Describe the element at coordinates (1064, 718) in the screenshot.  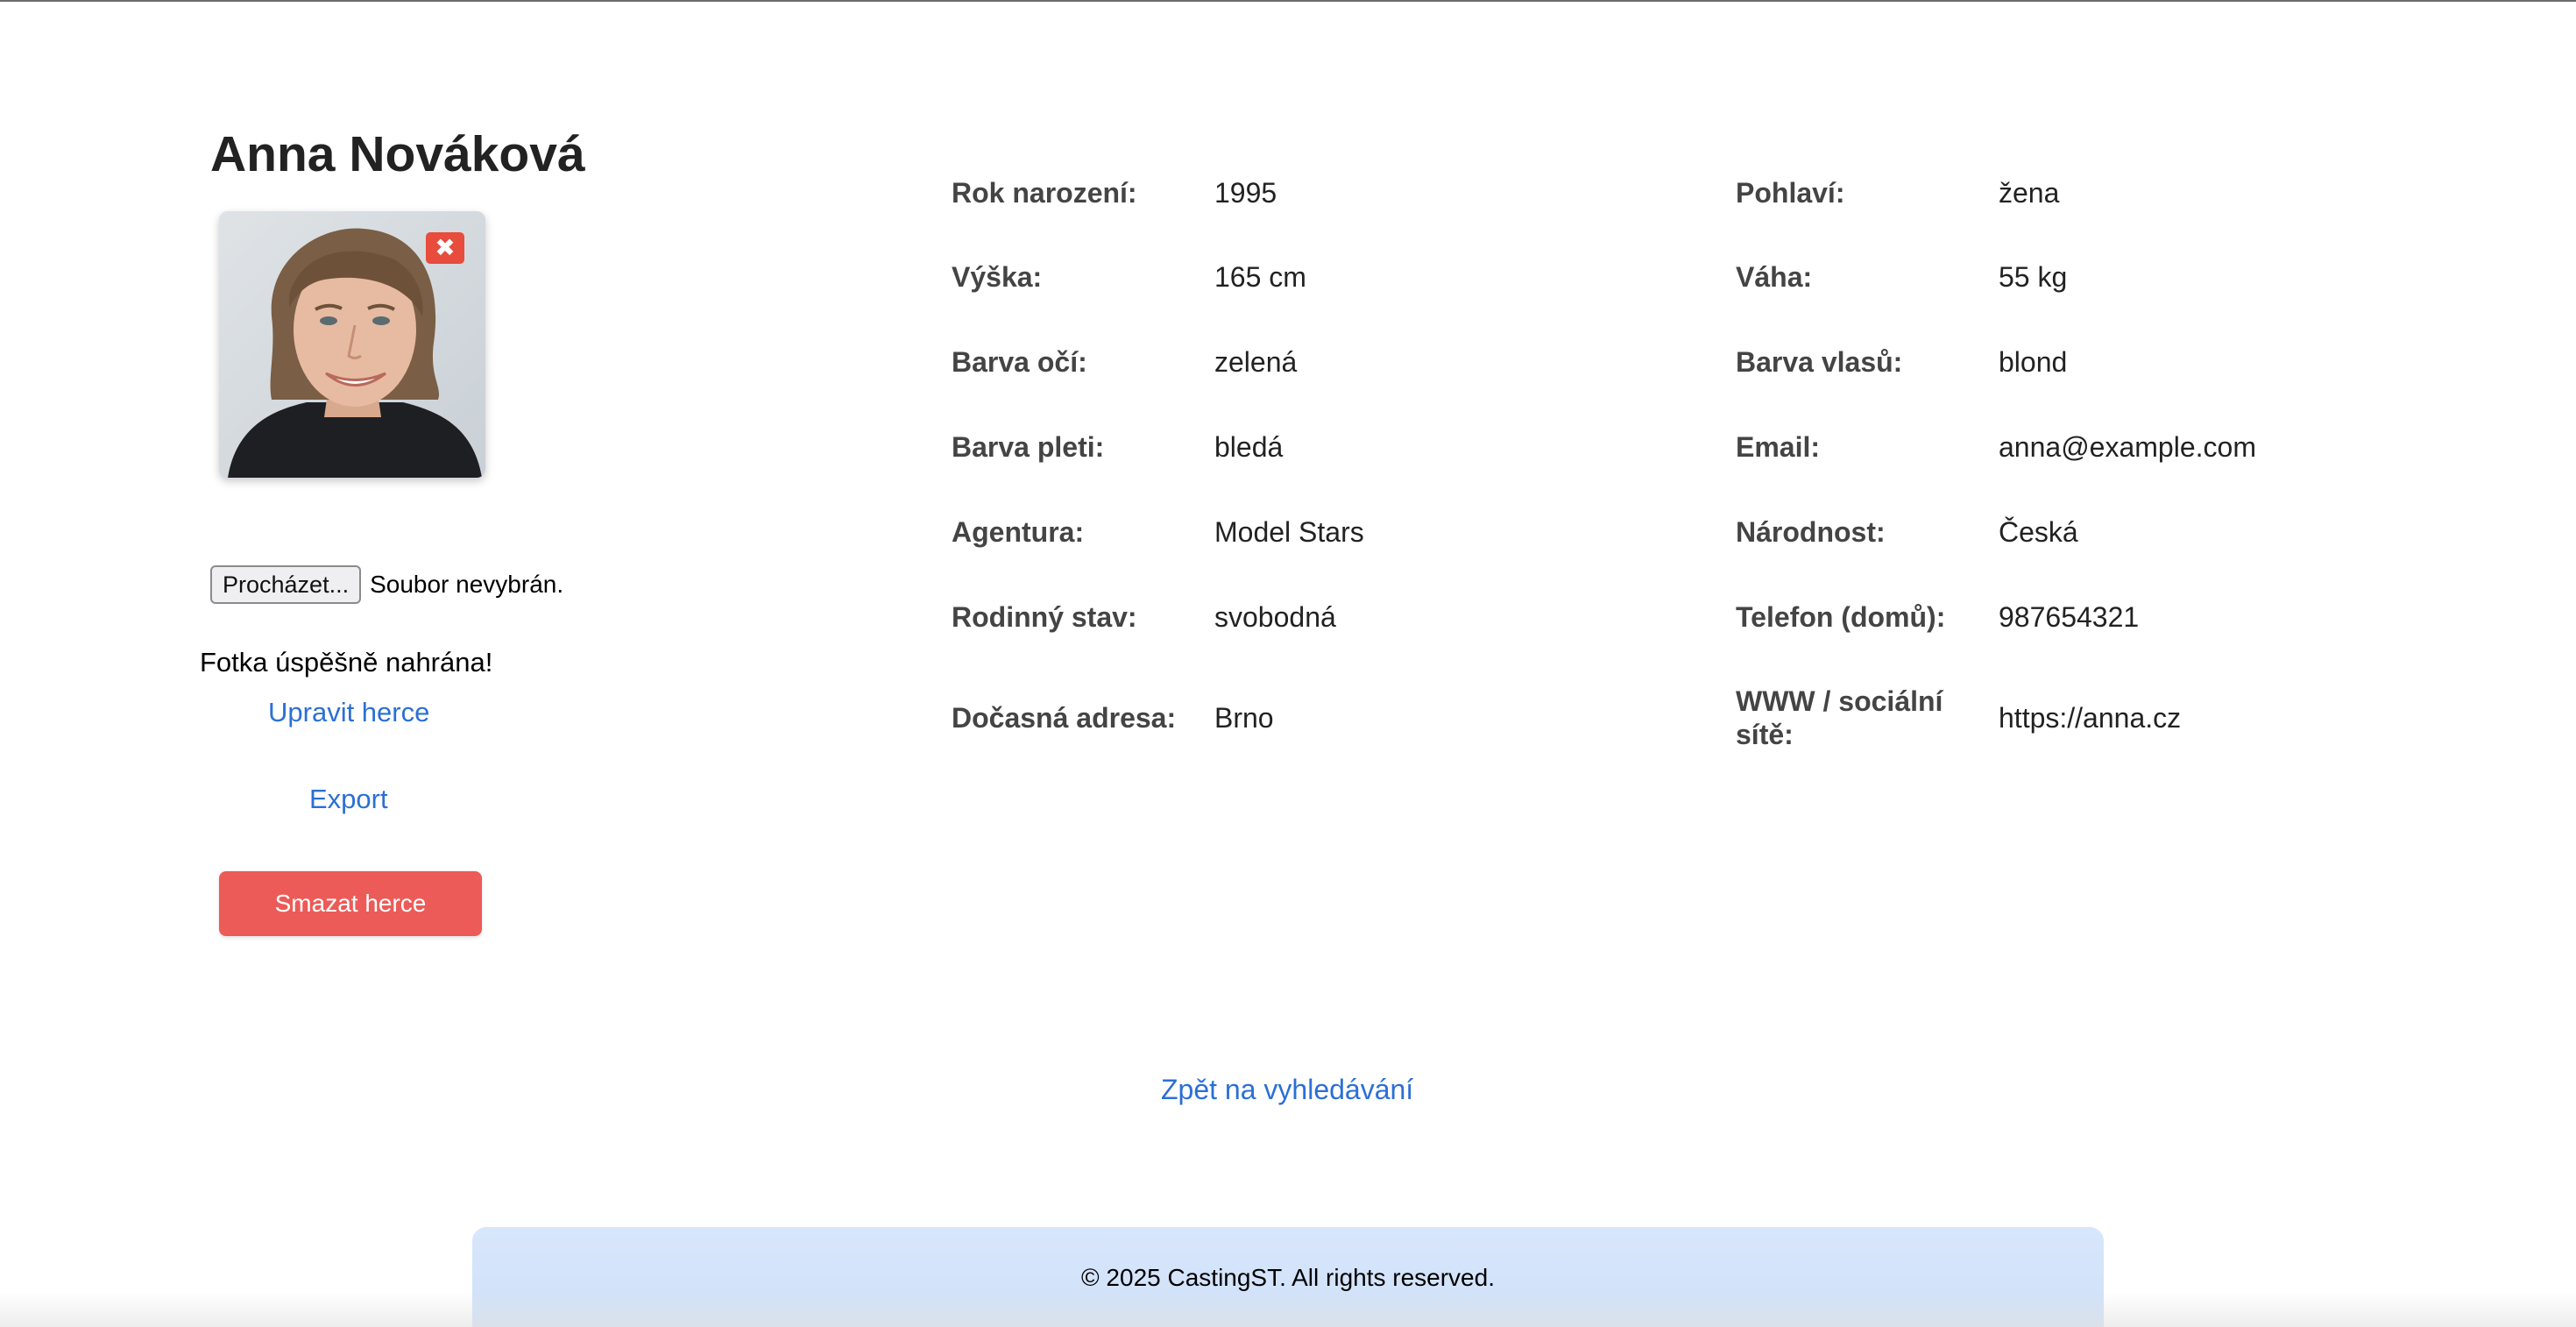
I see `detail-label: Dočasná adresa:` at that location.